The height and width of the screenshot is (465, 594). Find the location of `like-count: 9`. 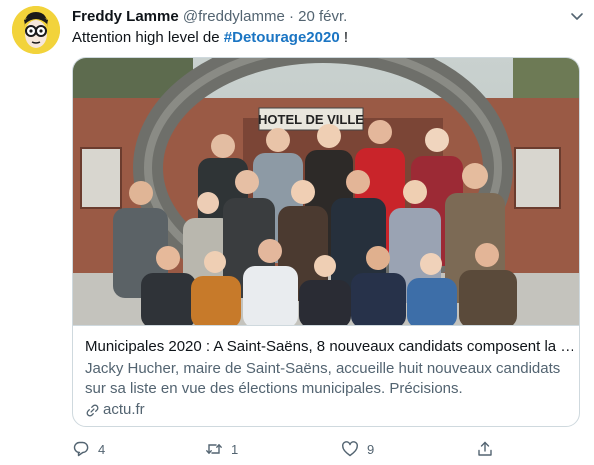

like-count: 9 is located at coordinates (371, 449).